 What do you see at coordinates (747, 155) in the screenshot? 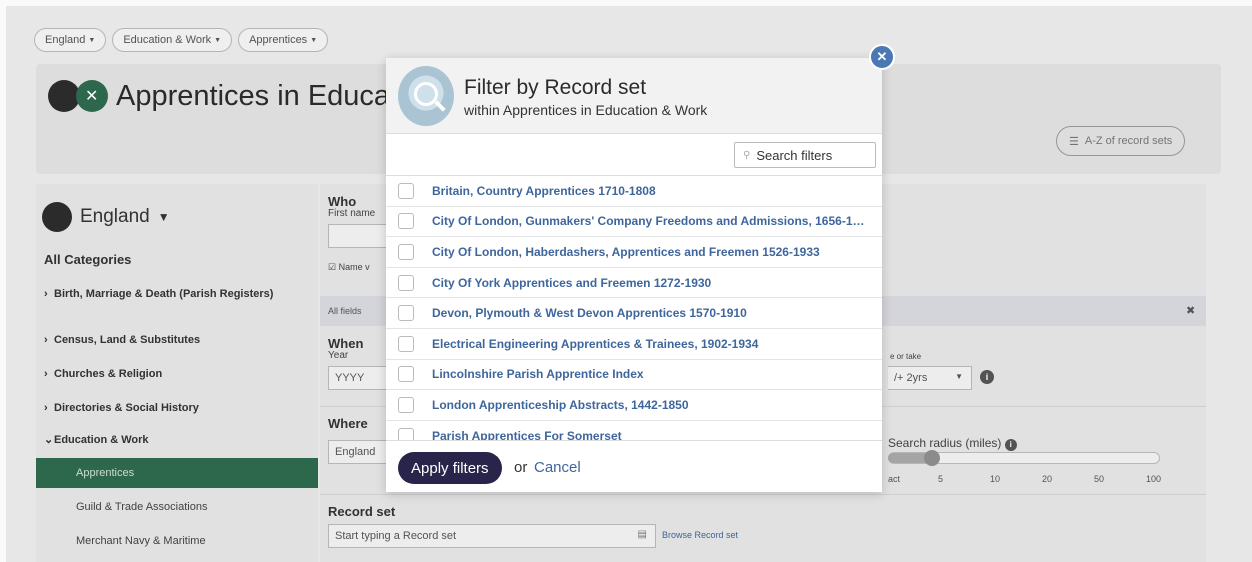
I see `search-icon: ⚲` at bounding box center [747, 155].